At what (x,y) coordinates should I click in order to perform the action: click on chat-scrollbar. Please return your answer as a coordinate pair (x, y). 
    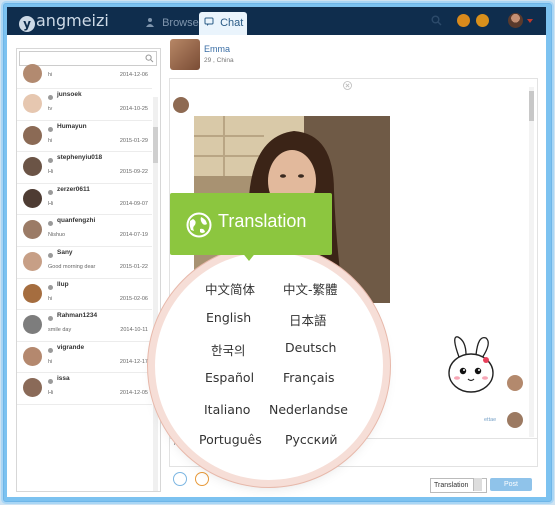
    Looking at the image, I should click on (531, 262).